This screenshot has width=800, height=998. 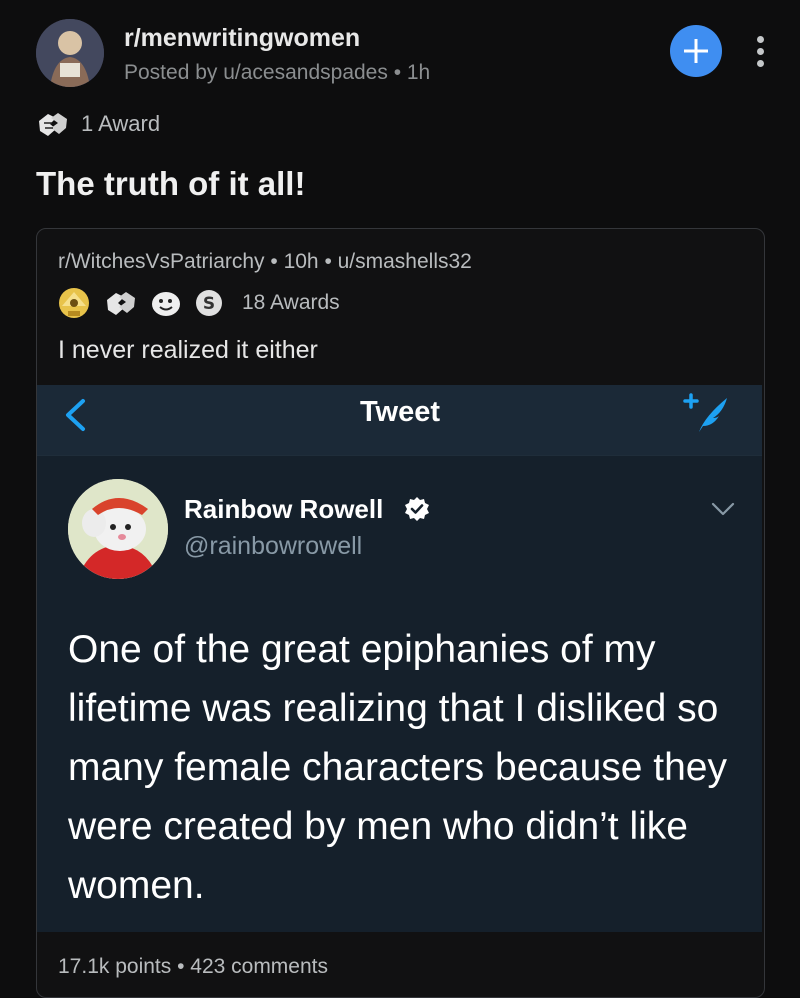 I want to click on crosspost-title: I never realized it either, so click(x=188, y=350).